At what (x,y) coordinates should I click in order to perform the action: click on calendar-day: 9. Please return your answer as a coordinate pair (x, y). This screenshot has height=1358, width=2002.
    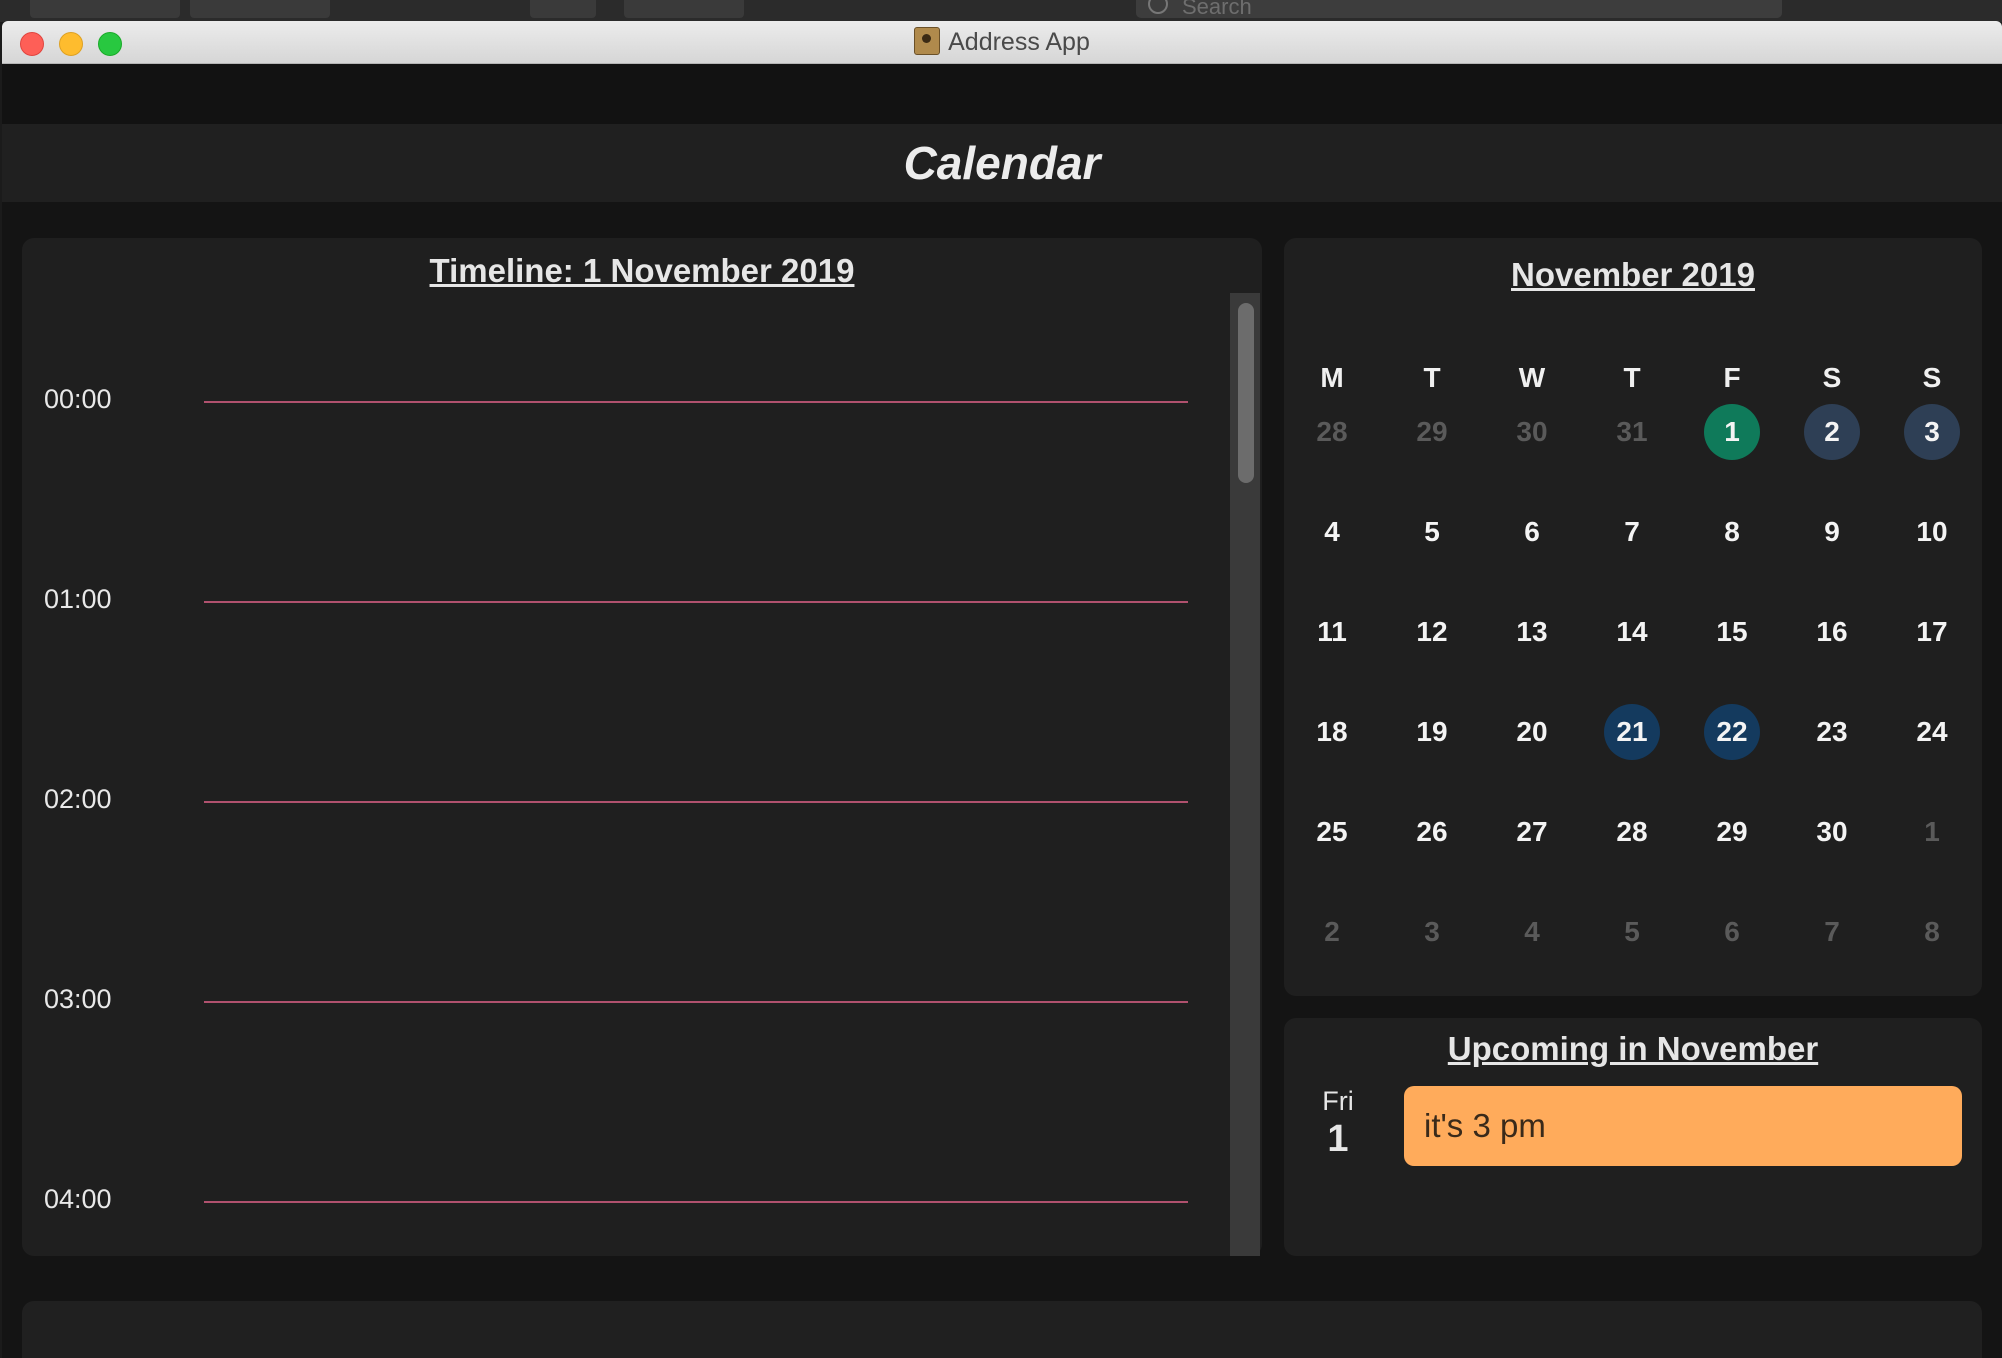
    Looking at the image, I should click on (1832, 532).